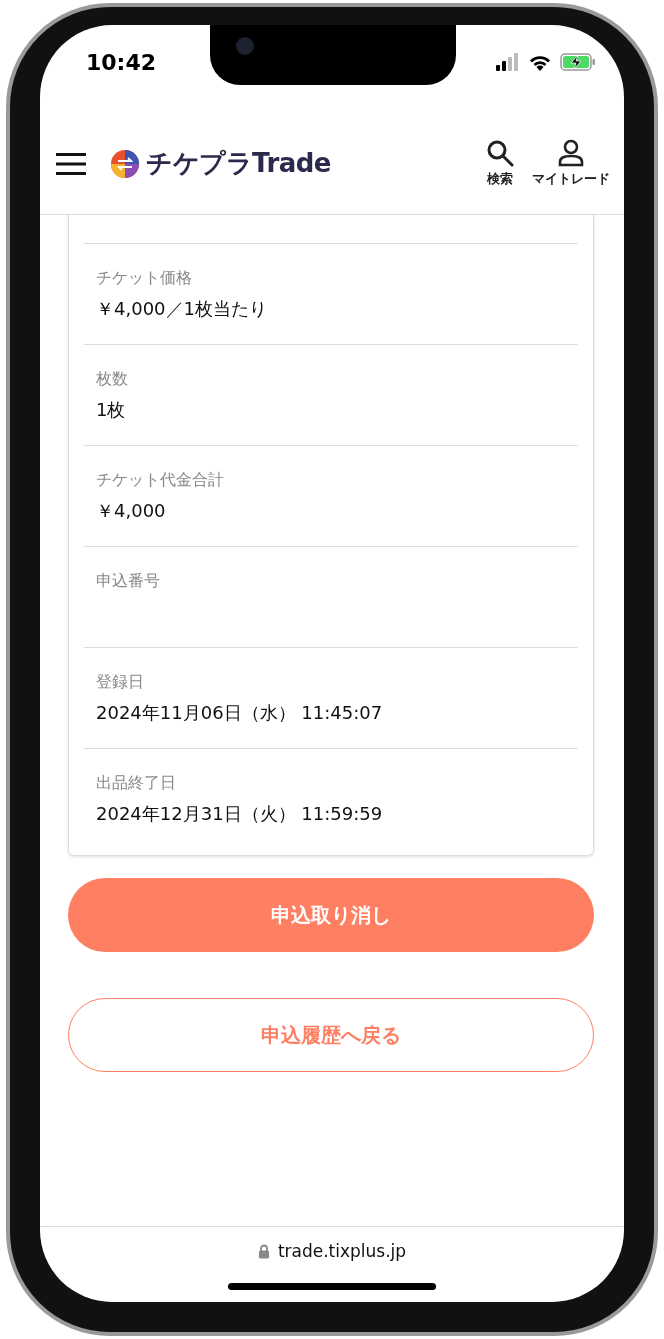 The image size is (664, 1339). Describe the element at coordinates (131, 511) in the screenshot. I see `field-value: ￥4,000` at that location.